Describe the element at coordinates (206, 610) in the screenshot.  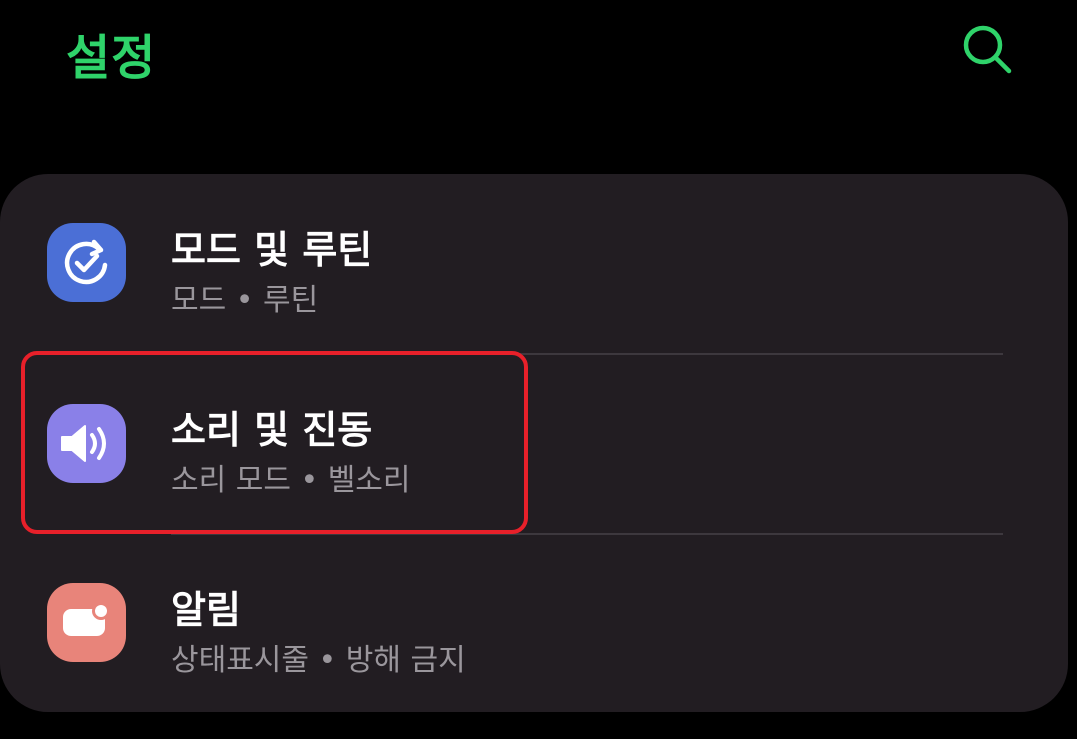
I see `settings-item-title: 알림` at that location.